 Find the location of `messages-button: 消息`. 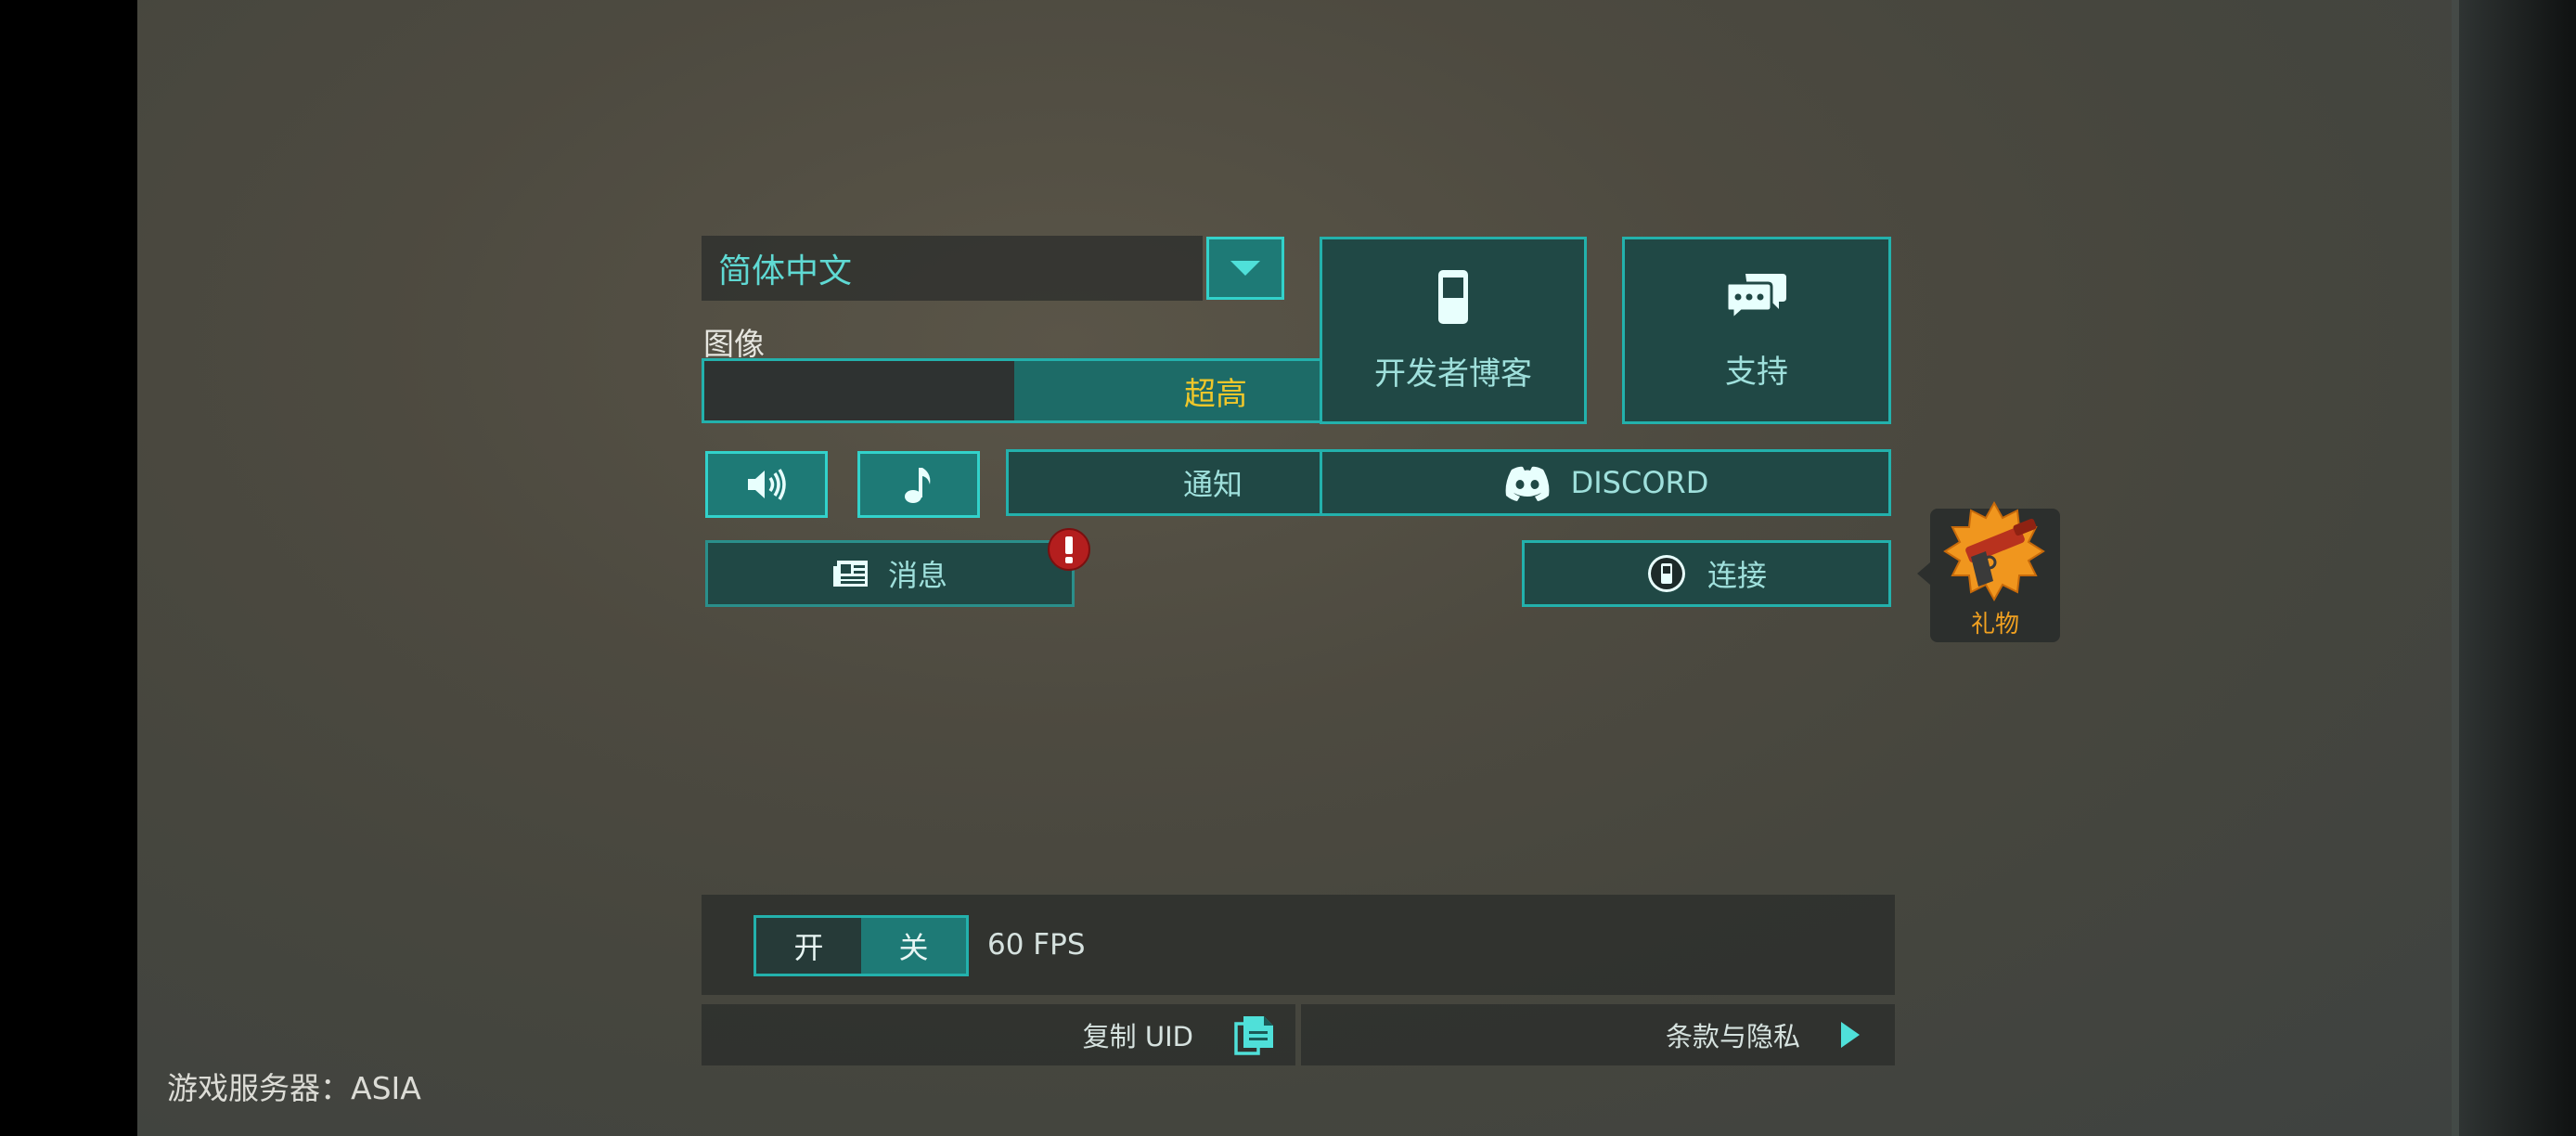

messages-button: 消息 is located at coordinates (890, 573).